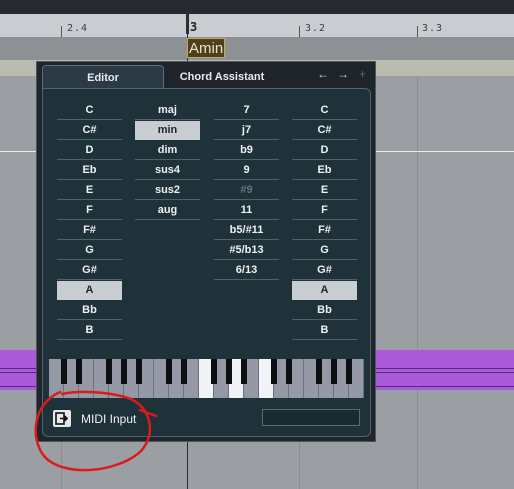  I want to click on bass-note-column: C C# D Eb E F F# G G# A Bb B, so click(324, 221).